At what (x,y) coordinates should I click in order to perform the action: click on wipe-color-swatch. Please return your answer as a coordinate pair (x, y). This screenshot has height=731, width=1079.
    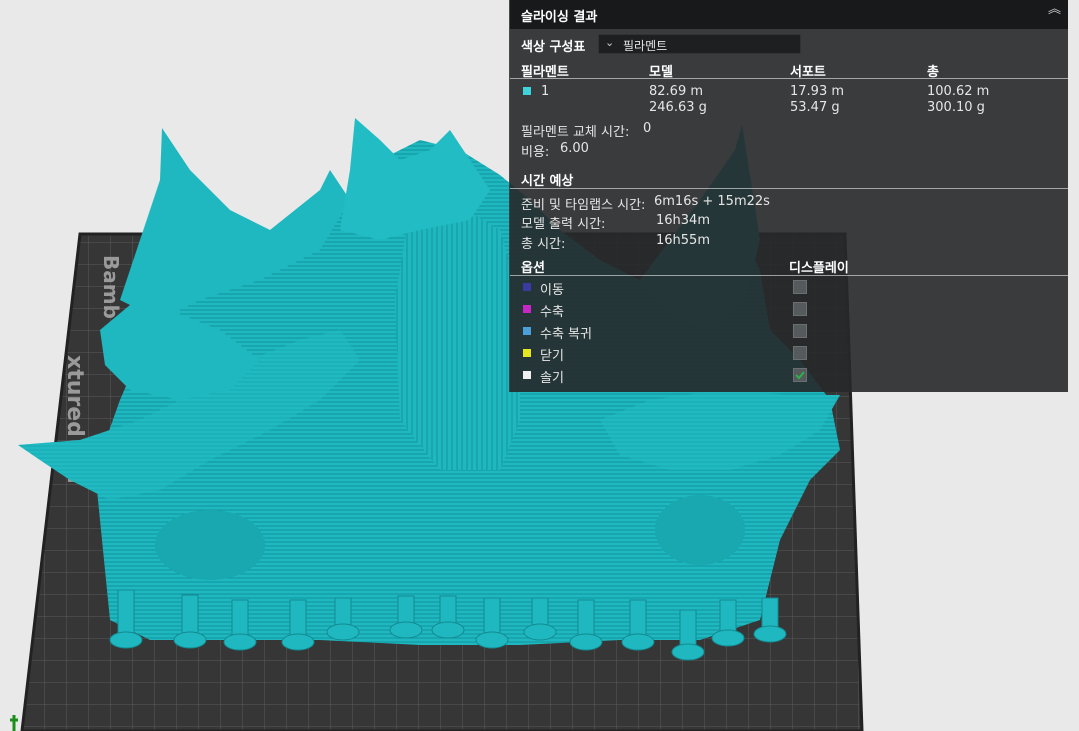
    Looking at the image, I should click on (527, 353).